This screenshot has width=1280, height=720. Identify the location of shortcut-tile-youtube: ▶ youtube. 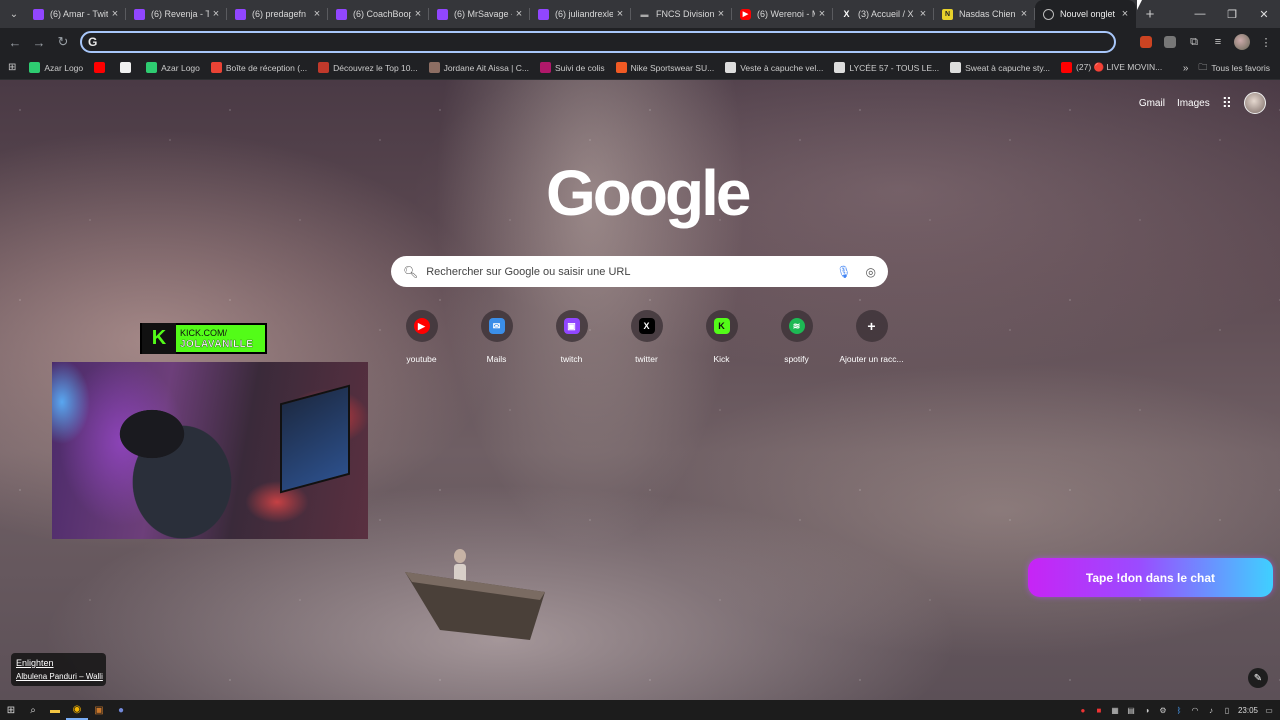
(421, 337).